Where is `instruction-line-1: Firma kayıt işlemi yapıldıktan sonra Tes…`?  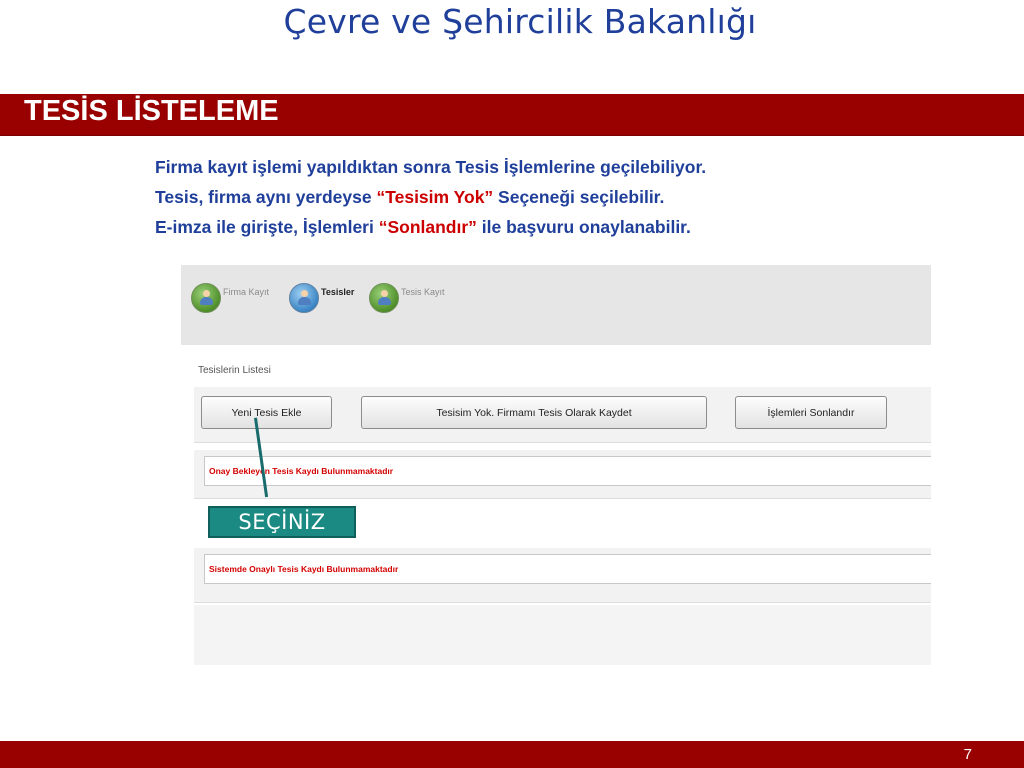 instruction-line-1: Firma kayıt işlemi yapıldıktan sonra Tes… is located at coordinates (431, 167).